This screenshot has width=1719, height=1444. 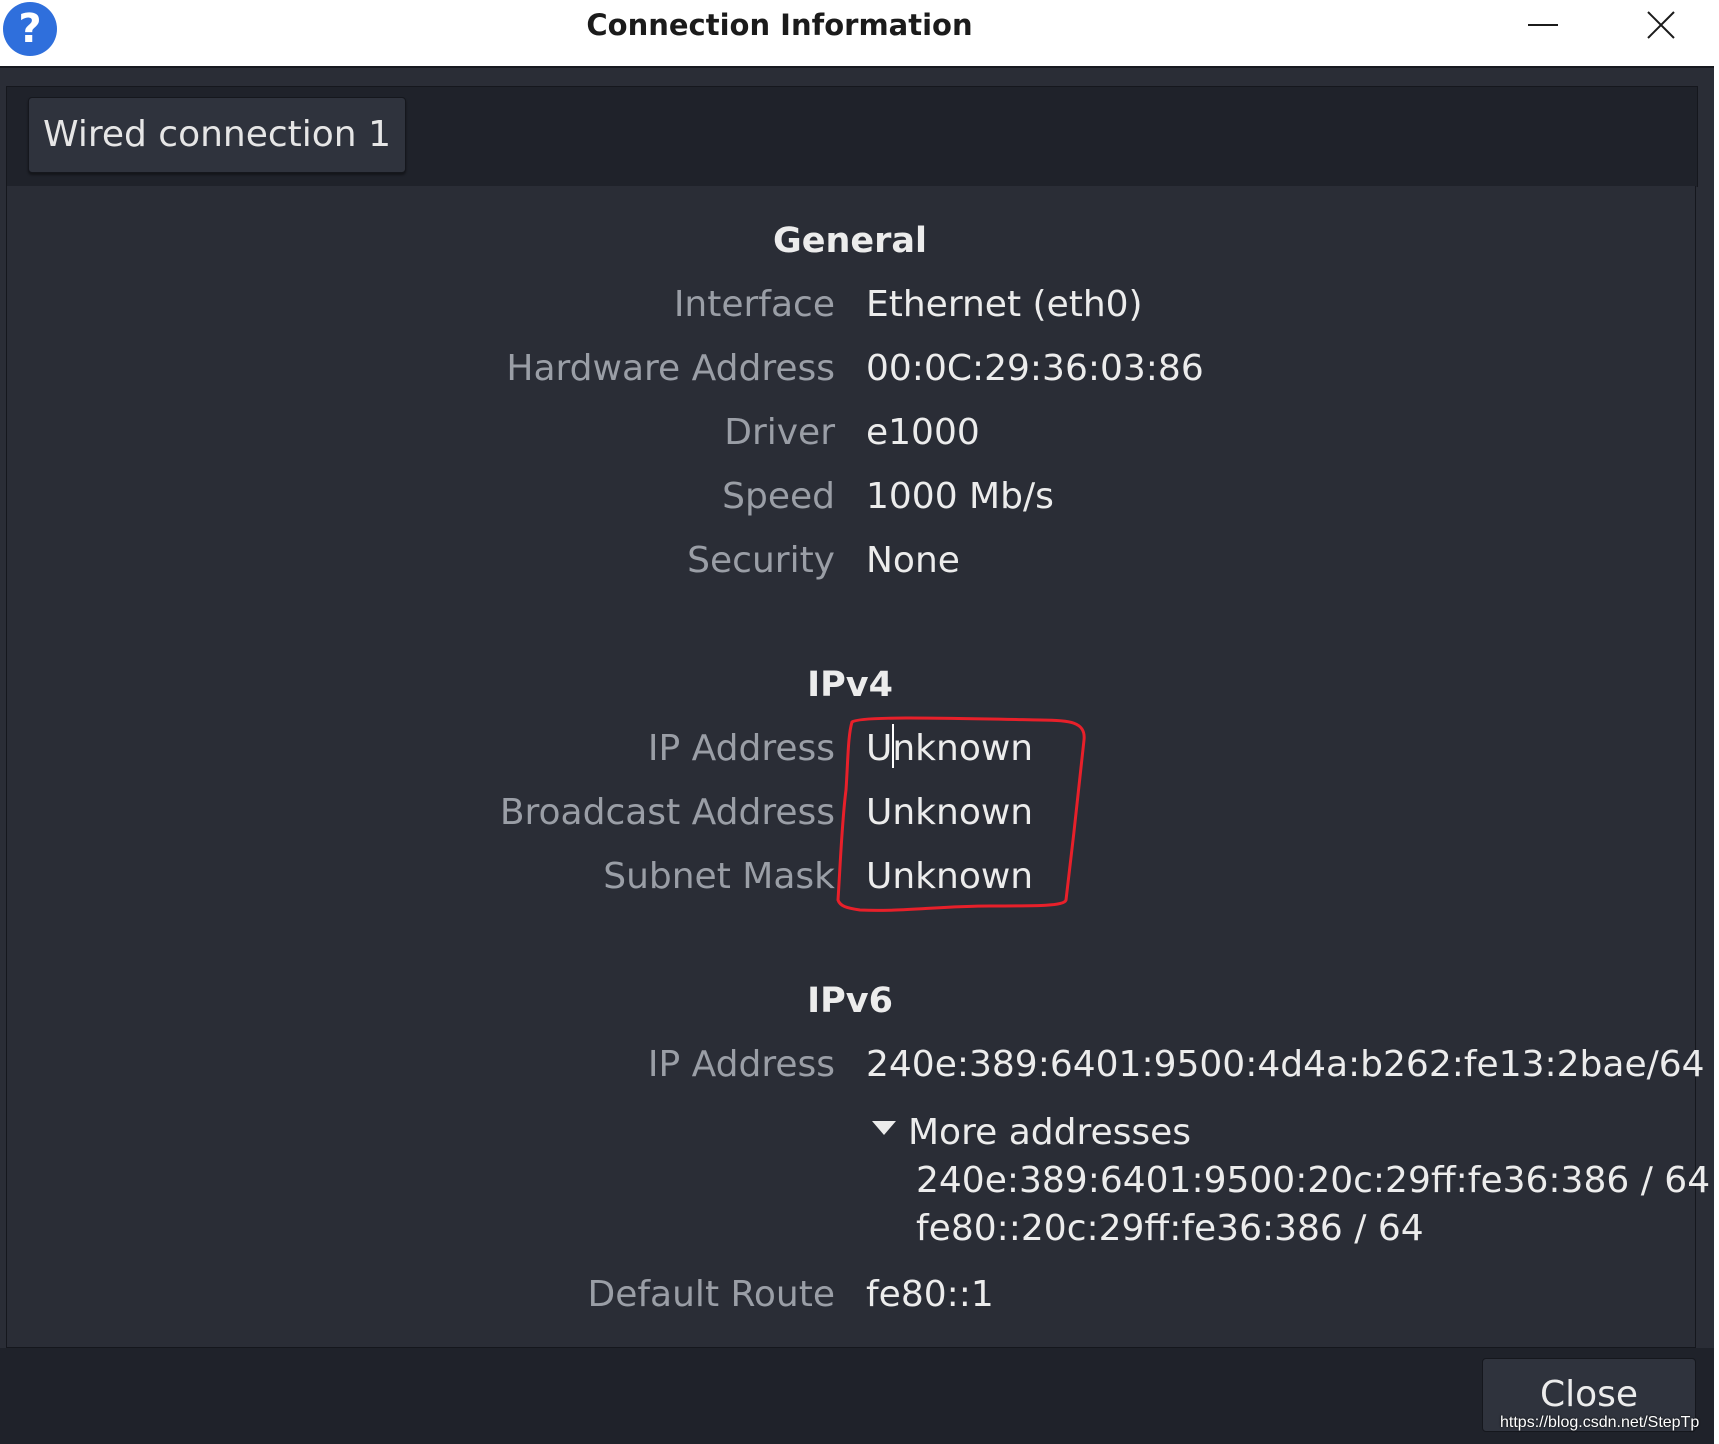 I want to click on more-addresses-expander: More addresses, so click(x=1031, y=1132).